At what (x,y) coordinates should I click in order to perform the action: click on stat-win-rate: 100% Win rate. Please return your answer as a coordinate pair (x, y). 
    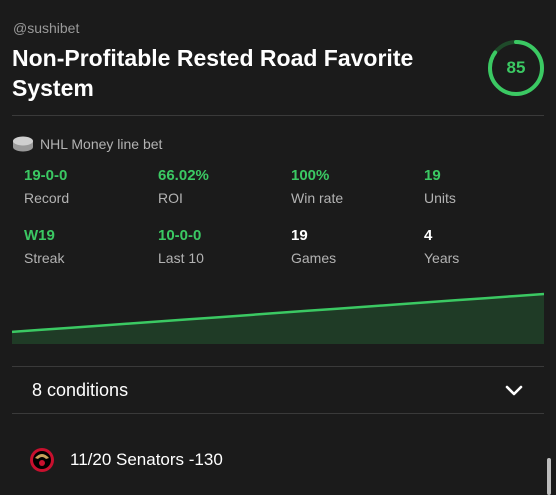
    Looking at the image, I should click on (317, 187).